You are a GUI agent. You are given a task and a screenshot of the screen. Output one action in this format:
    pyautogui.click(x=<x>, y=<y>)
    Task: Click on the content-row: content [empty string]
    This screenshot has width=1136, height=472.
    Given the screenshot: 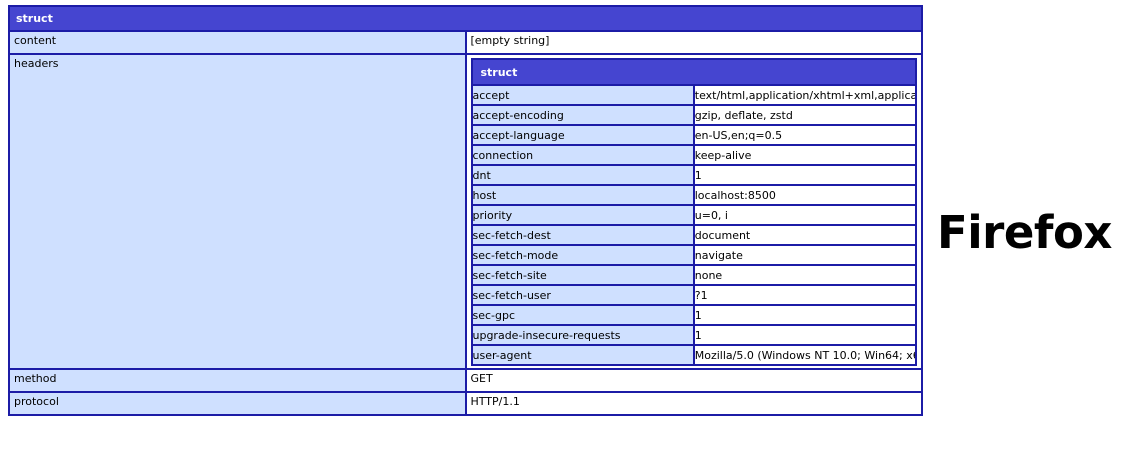 What is the action you would take?
    pyautogui.click(x=465, y=42)
    